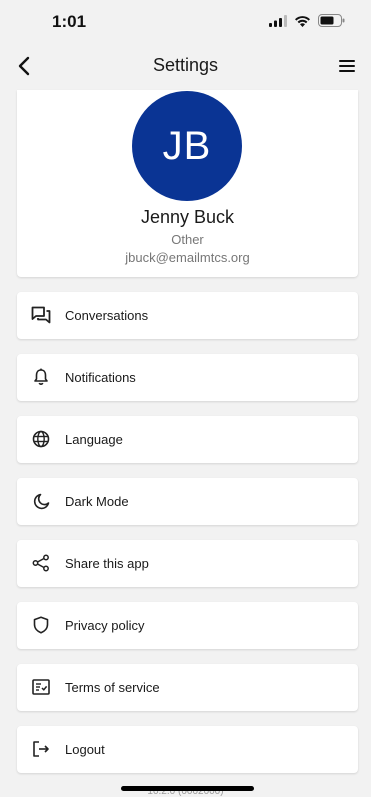  I want to click on menu-item-terms-of-service: Terms of service, so click(187, 687).